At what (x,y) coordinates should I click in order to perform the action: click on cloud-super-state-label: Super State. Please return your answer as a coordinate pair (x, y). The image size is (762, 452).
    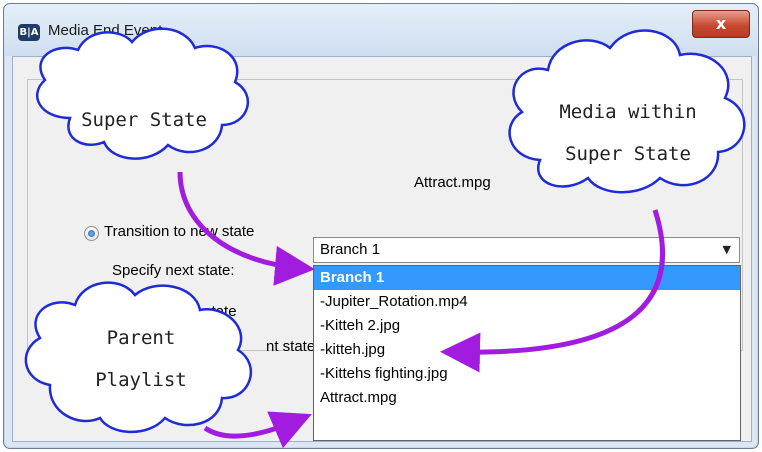
    Looking at the image, I should click on (144, 120).